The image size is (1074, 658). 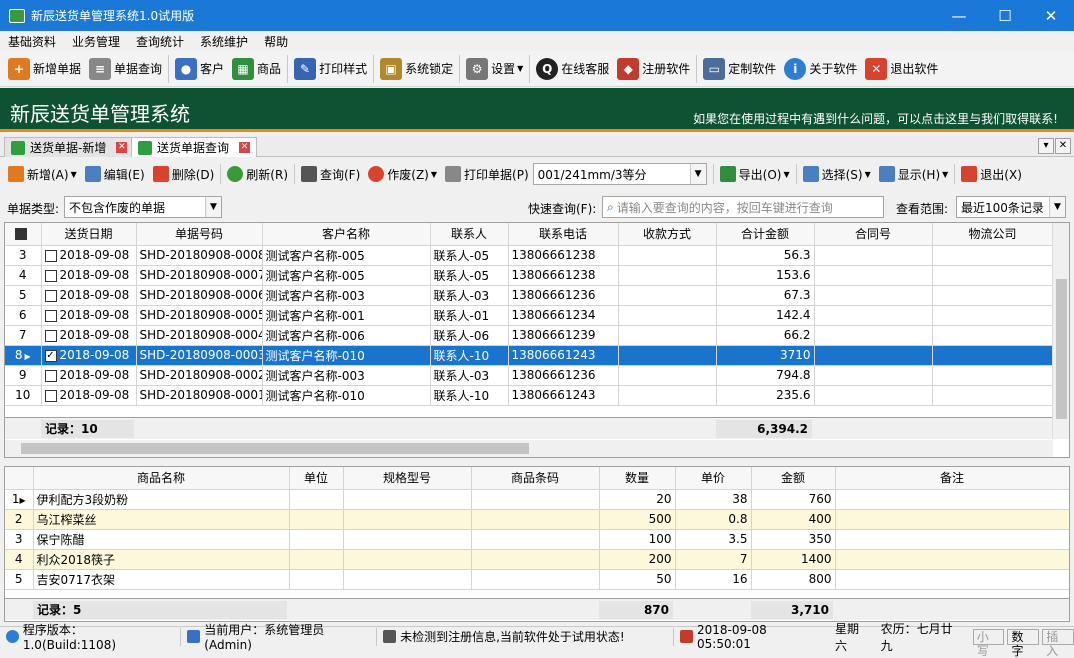 I want to click on col-phone: 联系电话, so click(x=563, y=234).